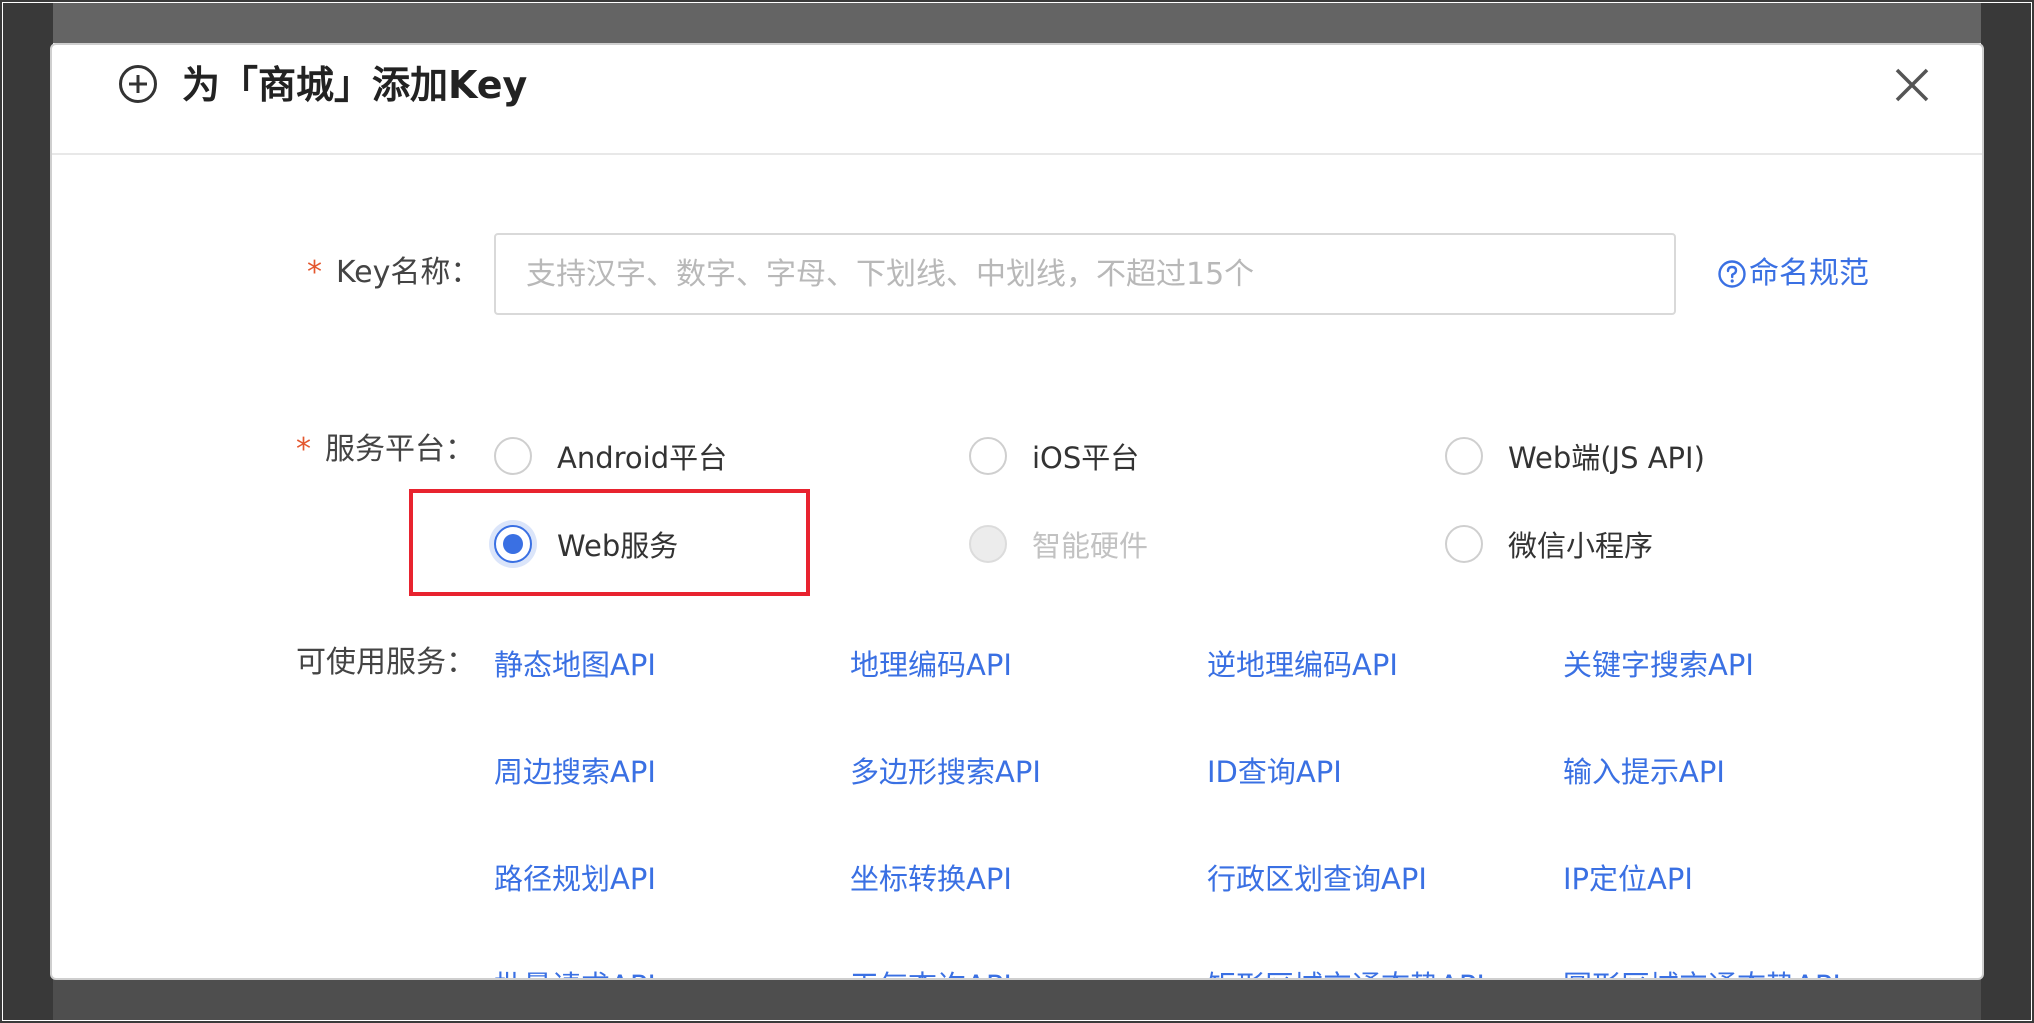 The height and width of the screenshot is (1023, 2034). What do you see at coordinates (1017, 999) in the screenshot?
I see `modal-overlay-bottom` at bounding box center [1017, 999].